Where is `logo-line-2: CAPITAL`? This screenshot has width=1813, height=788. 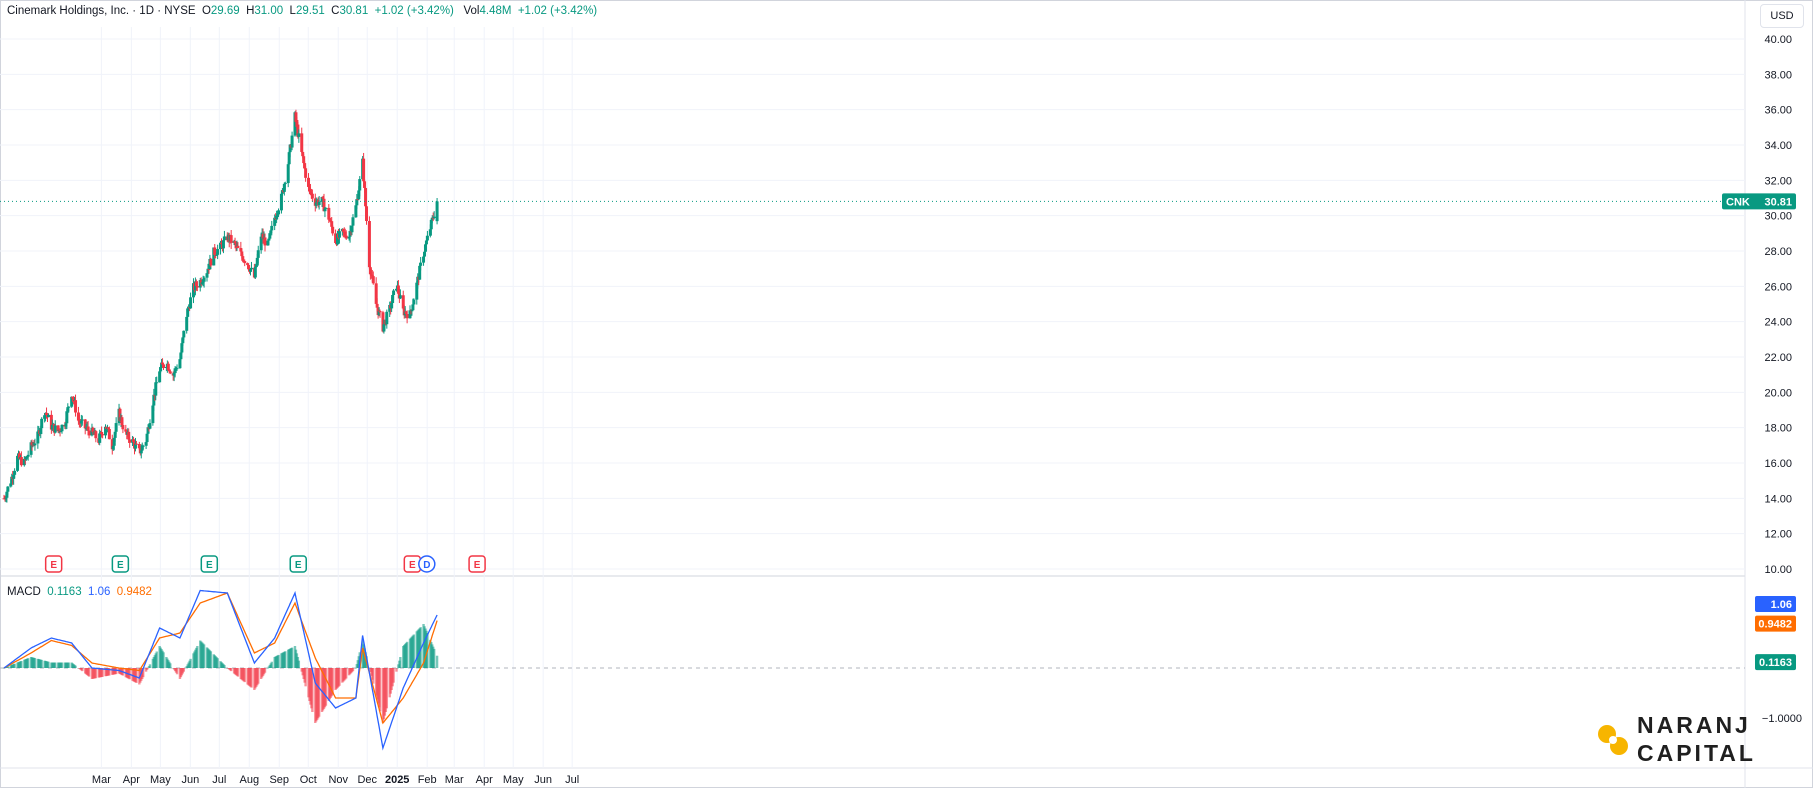 logo-line-2: CAPITAL is located at coordinates (1696, 753).